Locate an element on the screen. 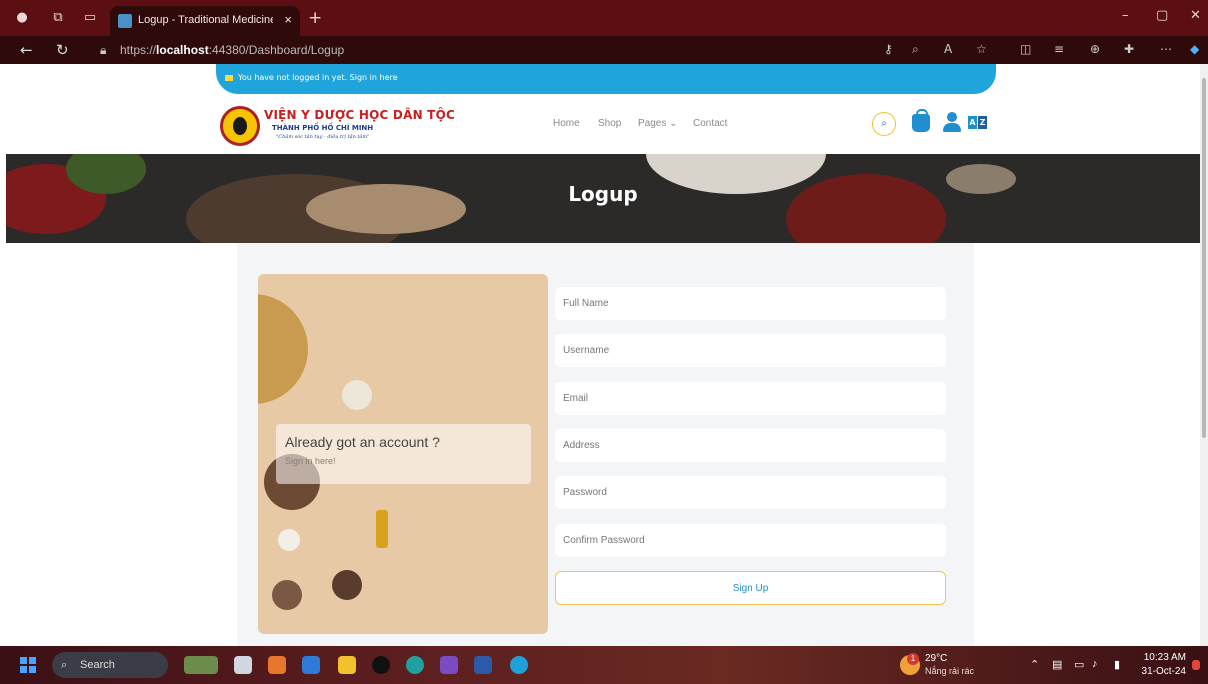 This screenshot has height=684, width=1208. taskbar-search-box: ⌕ Search is located at coordinates (110, 665).